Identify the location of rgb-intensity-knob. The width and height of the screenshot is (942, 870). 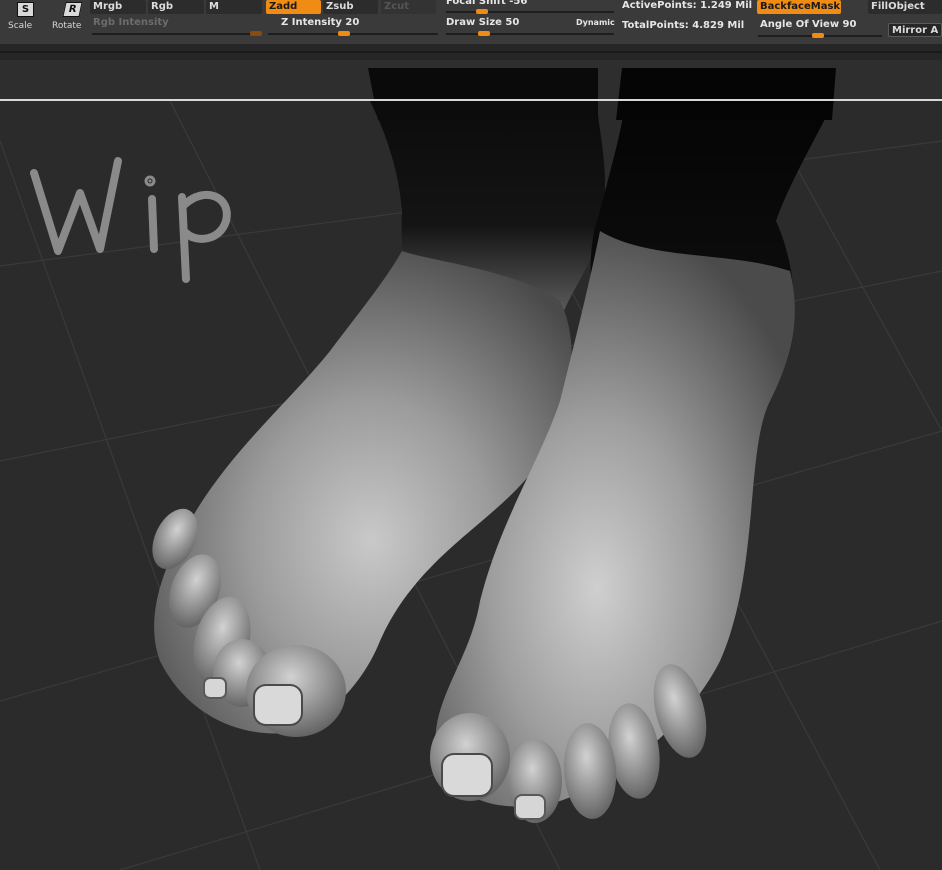
(256, 33).